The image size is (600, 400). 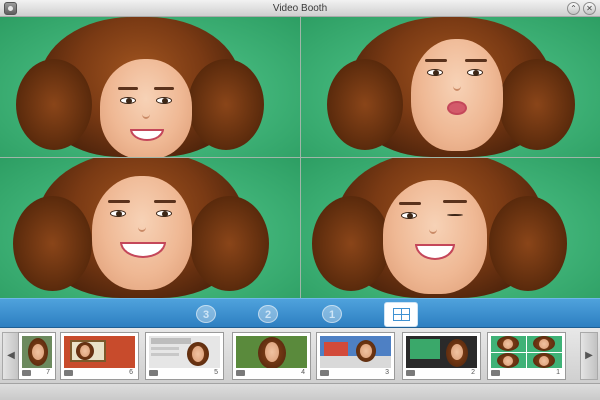 I want to click on thumbnail-number: 7, so click(x=48, y=372).